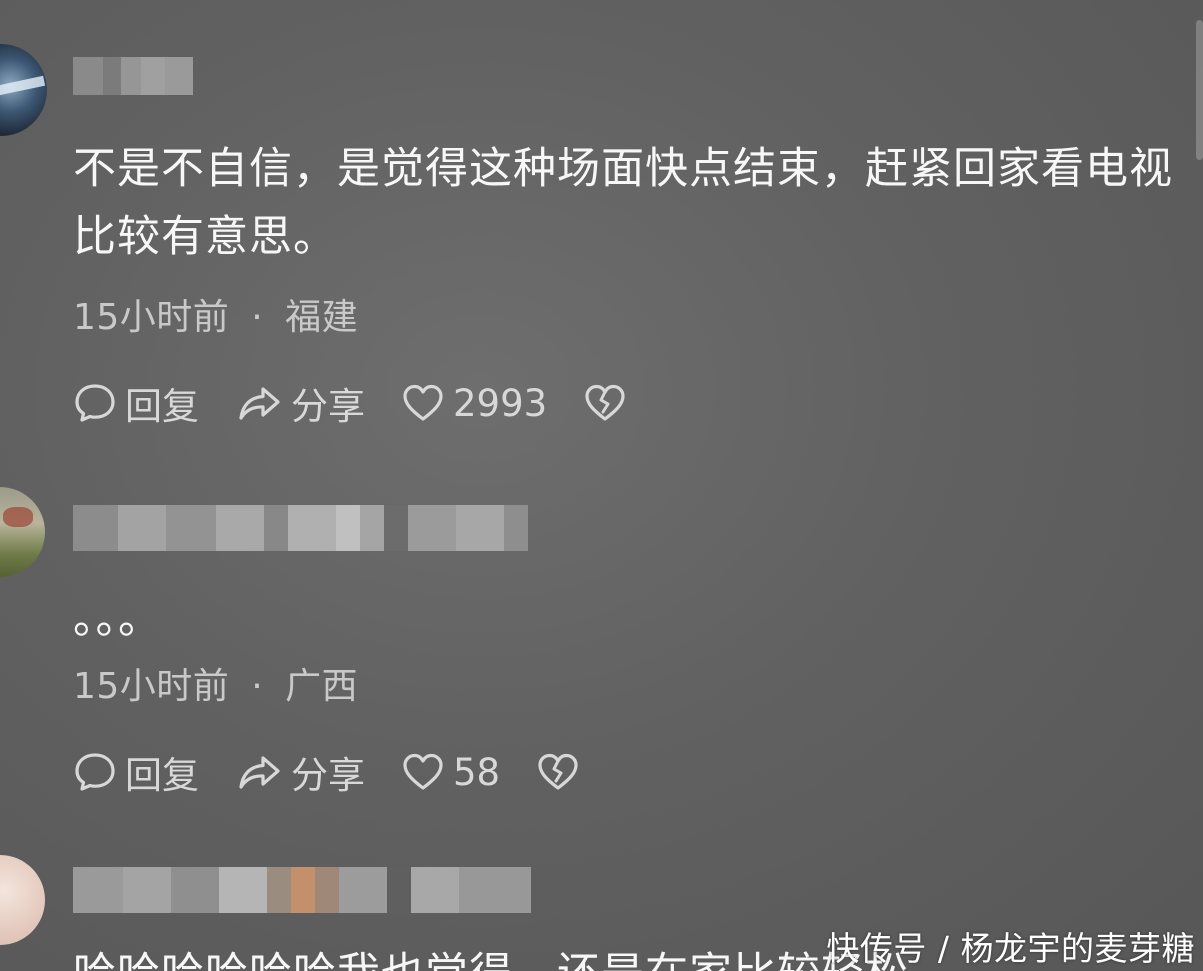 The image size is (1203, 971). I want to click on action-bar: 回复 分享 58, so click(348, 772).